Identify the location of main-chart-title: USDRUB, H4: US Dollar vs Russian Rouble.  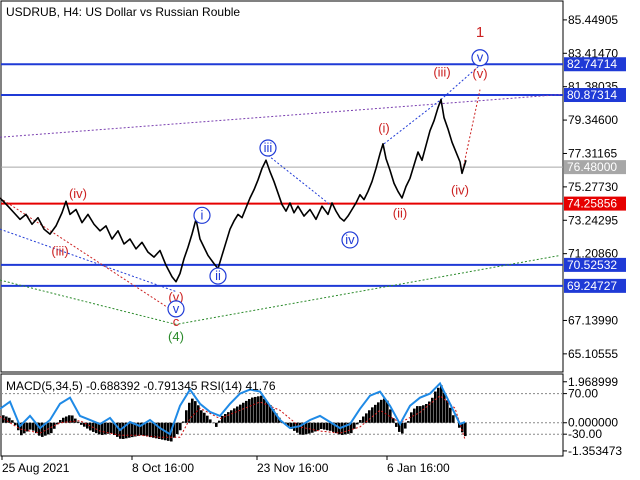
(123, 12).